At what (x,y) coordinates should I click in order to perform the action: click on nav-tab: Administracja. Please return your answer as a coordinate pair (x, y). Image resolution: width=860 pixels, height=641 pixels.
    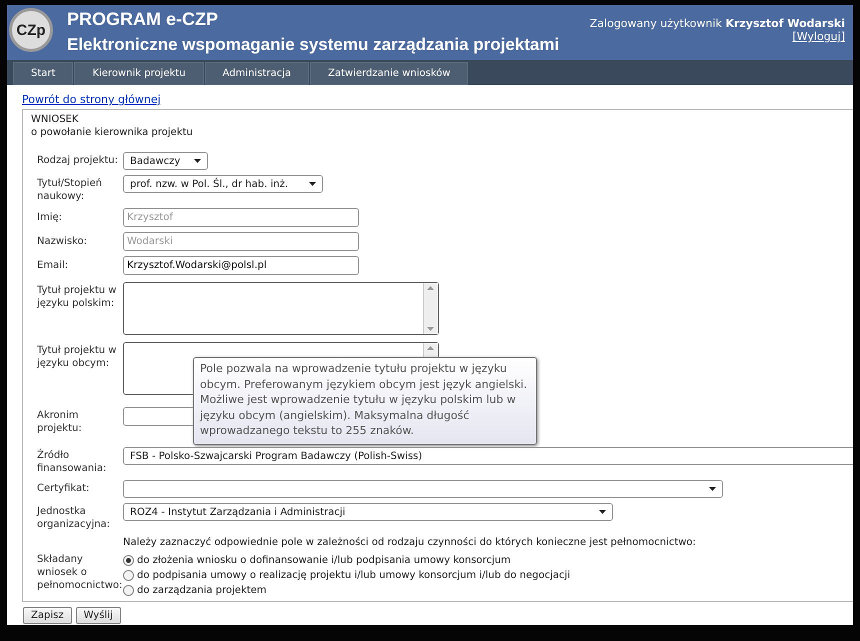
    Looking at the image, I should click on (256, 73).